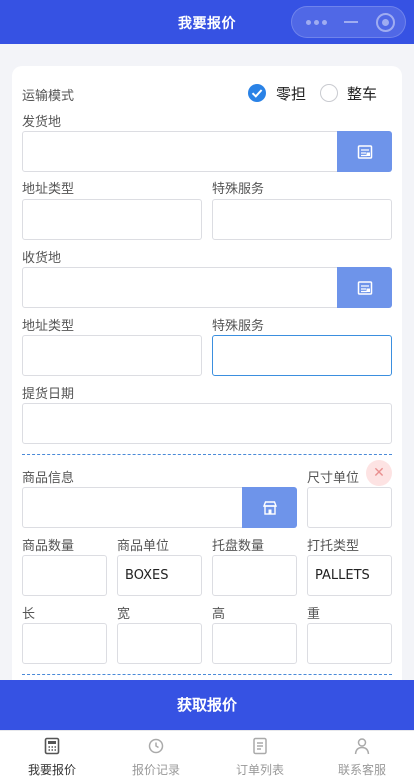  What do you see at coordinates (48, 546) in the screenshot?
I see `goods-quantity-label: 商品数量` at bounding box center [48, 546].